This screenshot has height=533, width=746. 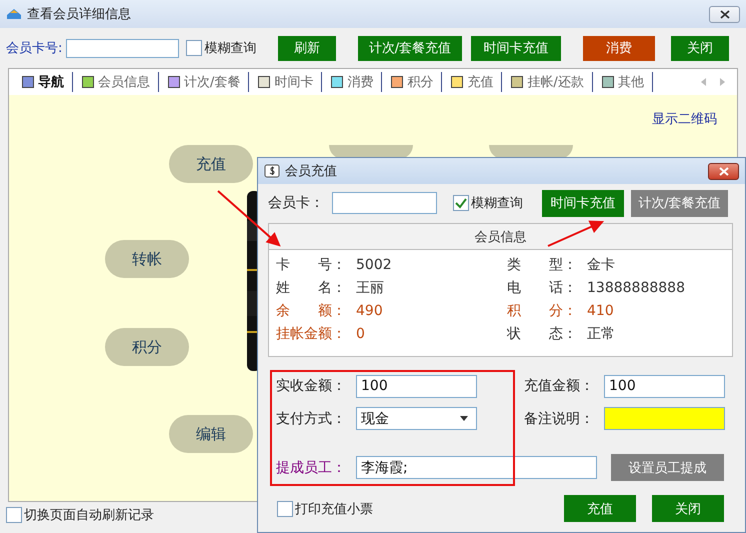 I want to click on nav-bubble: 充值, so click(x=211, y=164).